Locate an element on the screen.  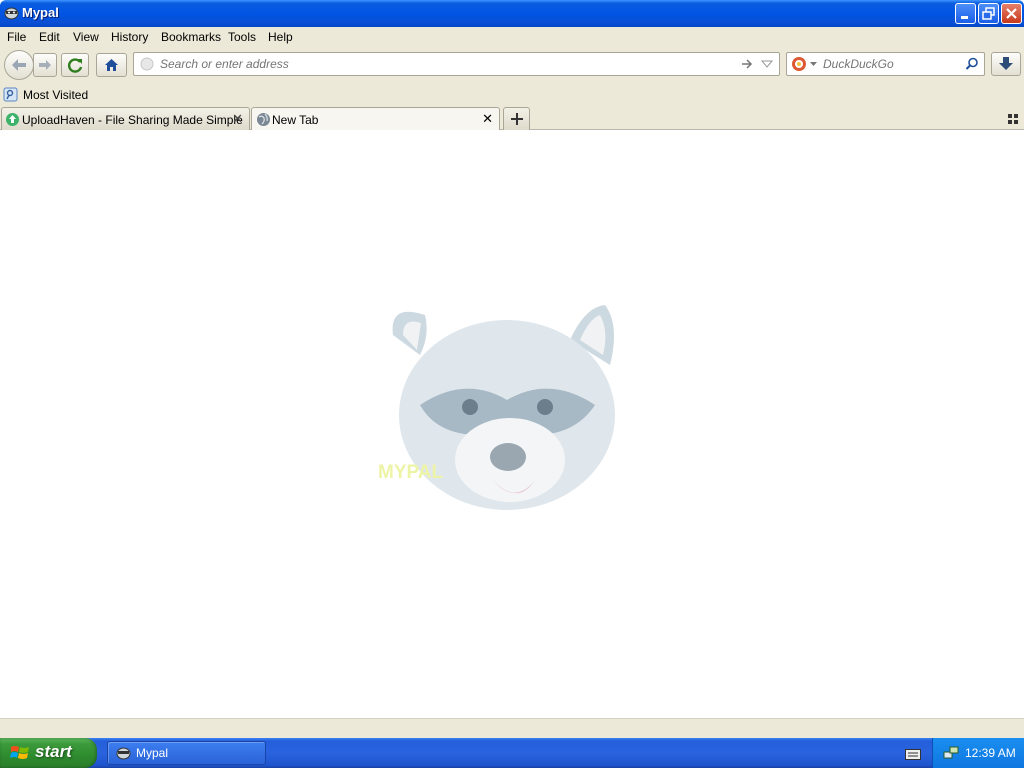
download-arrow-icon is located at coordinates (1006, 63).